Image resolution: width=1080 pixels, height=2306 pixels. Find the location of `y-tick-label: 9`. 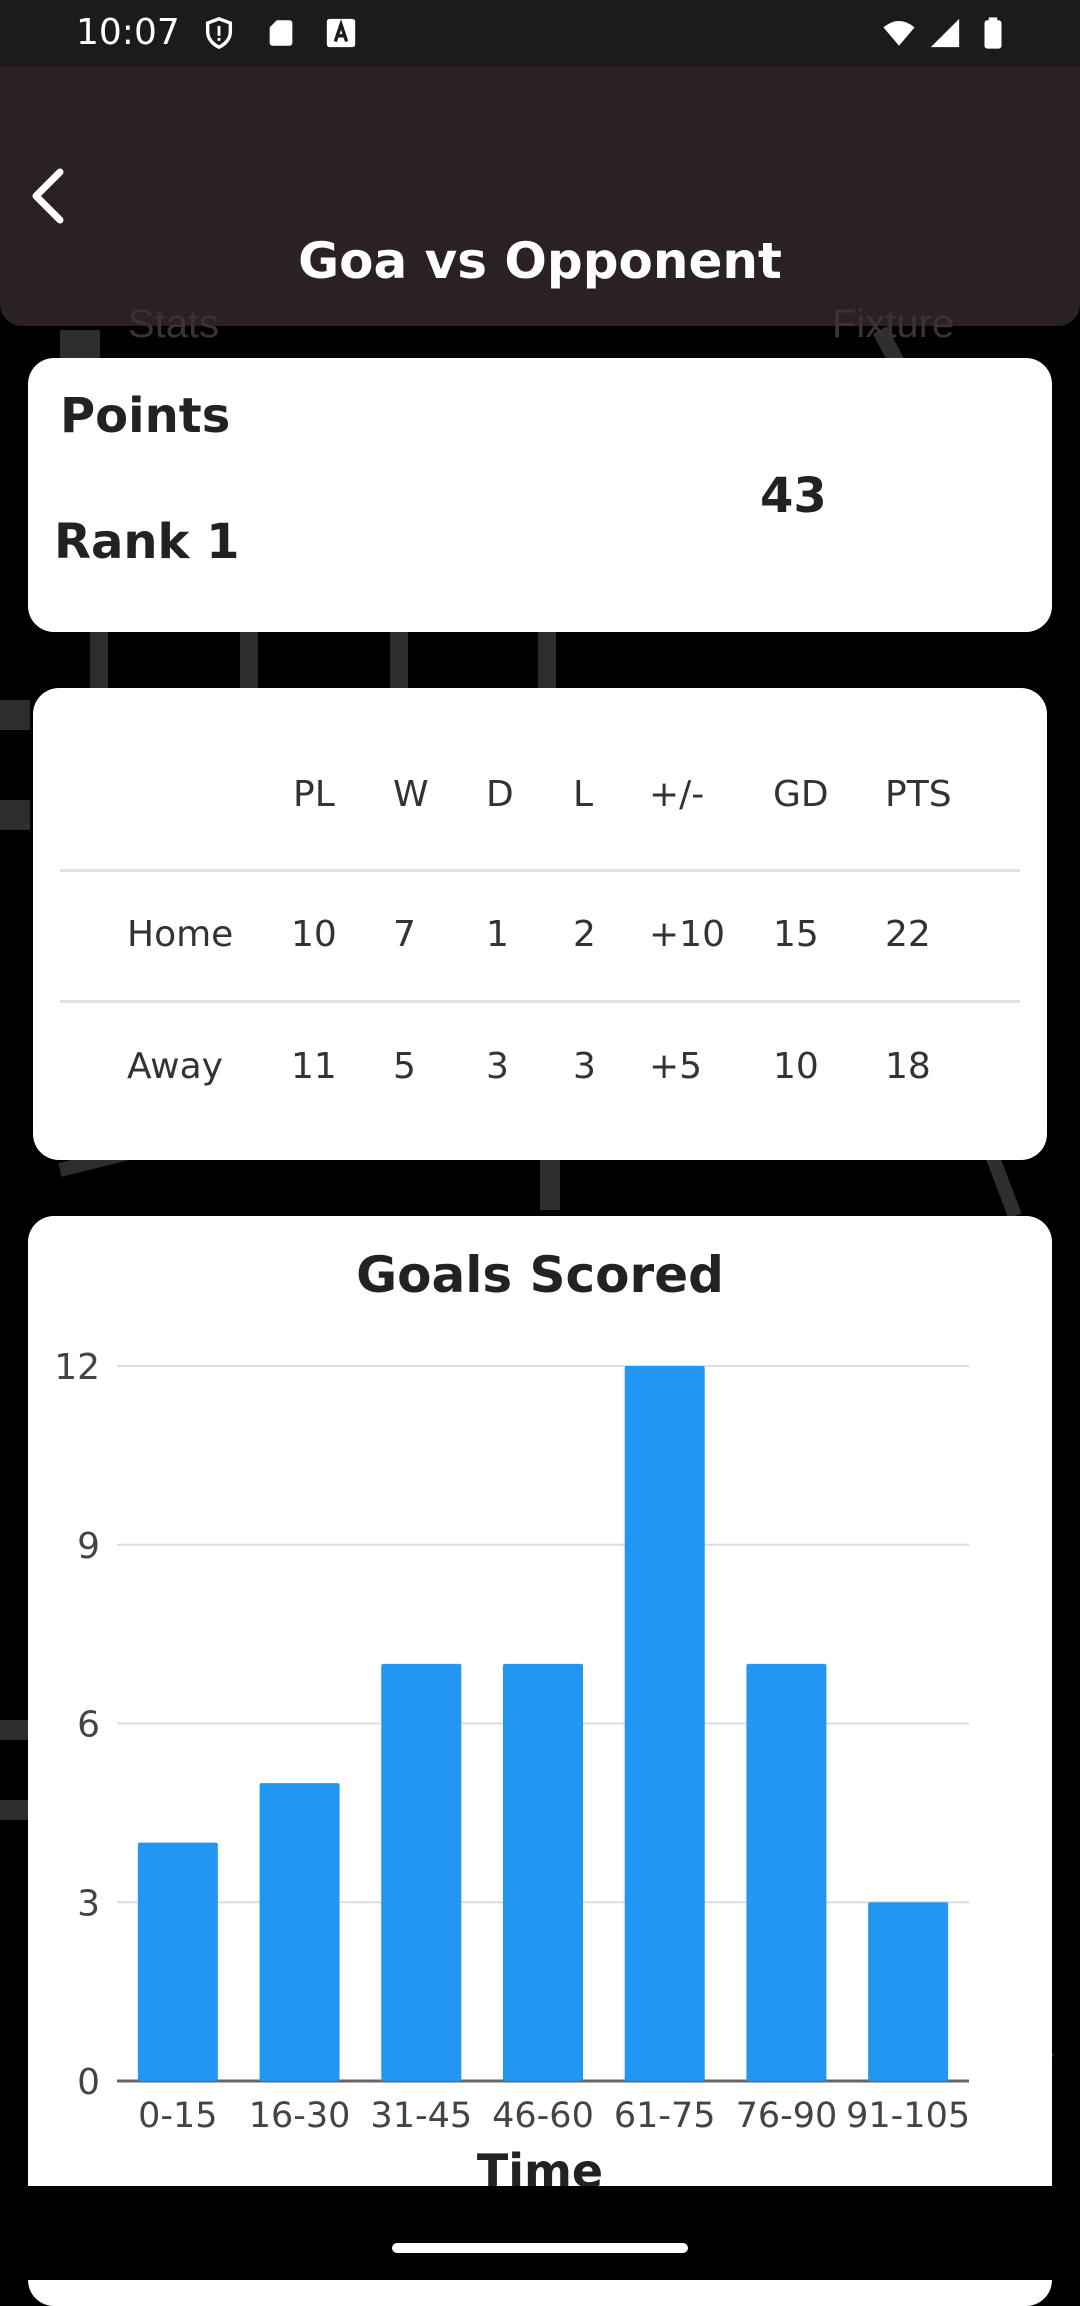

y-tick-label: 9 is located at coordinates (88, 1546).